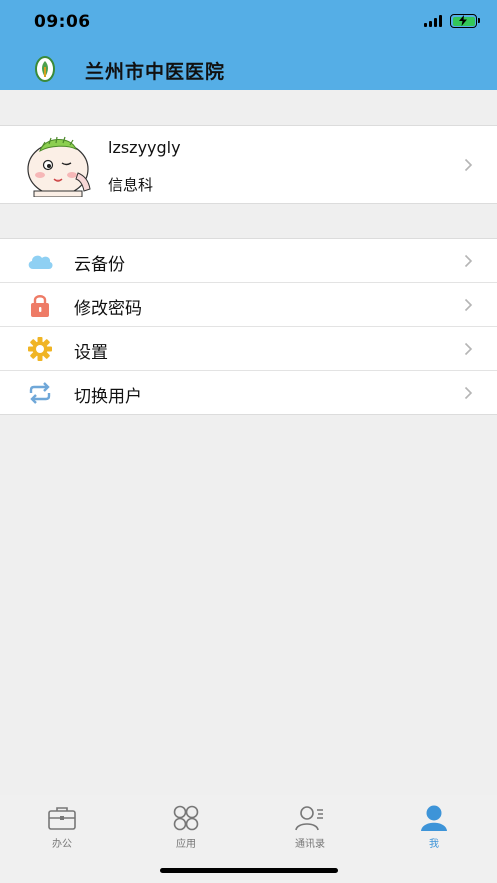 This screenshot has height=883, width=497. Describe the element at coordinates (40, 393) in the screenshot. I see `switch-user-icon` at that location.